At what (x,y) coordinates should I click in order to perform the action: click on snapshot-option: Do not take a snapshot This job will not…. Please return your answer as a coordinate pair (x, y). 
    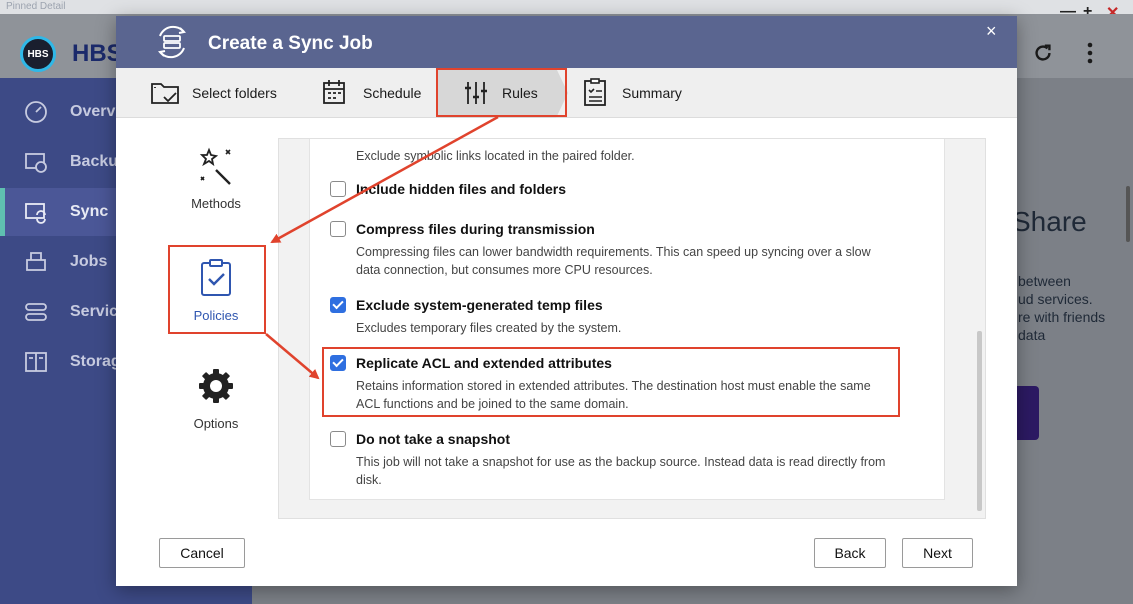
    Looking at the image, I should click on (630, 460).